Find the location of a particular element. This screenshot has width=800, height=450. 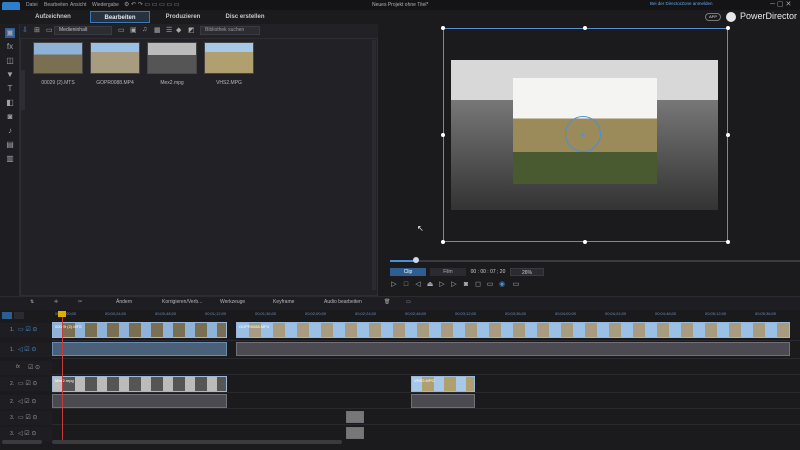

resize-handle-tr is located at coordinates (728, 28).